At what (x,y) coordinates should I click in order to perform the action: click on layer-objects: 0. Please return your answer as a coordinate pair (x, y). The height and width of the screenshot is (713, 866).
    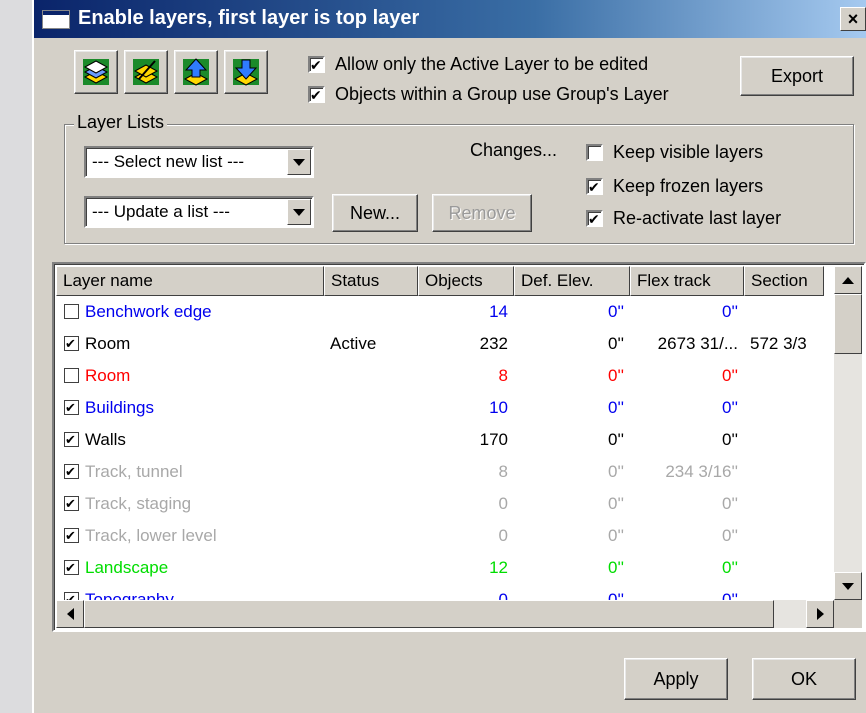
    Looking at the image, I should click on (503, 535).